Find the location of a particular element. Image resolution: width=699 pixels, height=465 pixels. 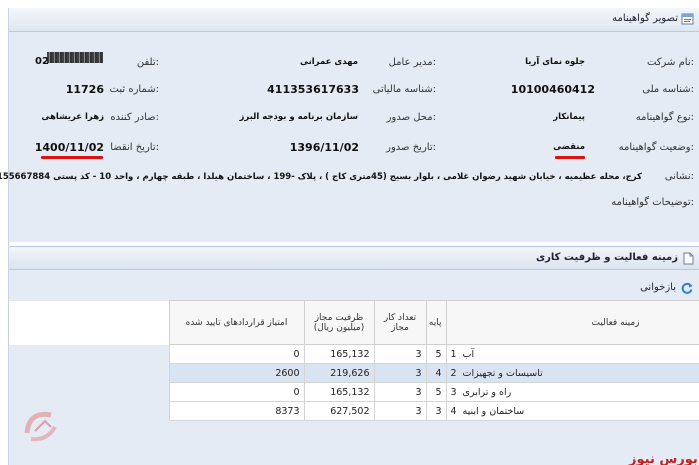

issuer-label: صادر کننده: is located at coordinates (134, 117).